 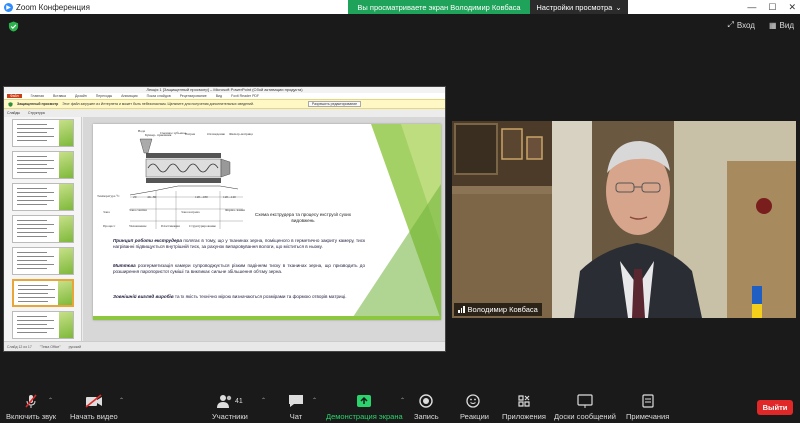 What do you see at coordinates (43, 293) in the screenshot?
I see `slide-thumbnail: 12` at bounding box center [43, 293].